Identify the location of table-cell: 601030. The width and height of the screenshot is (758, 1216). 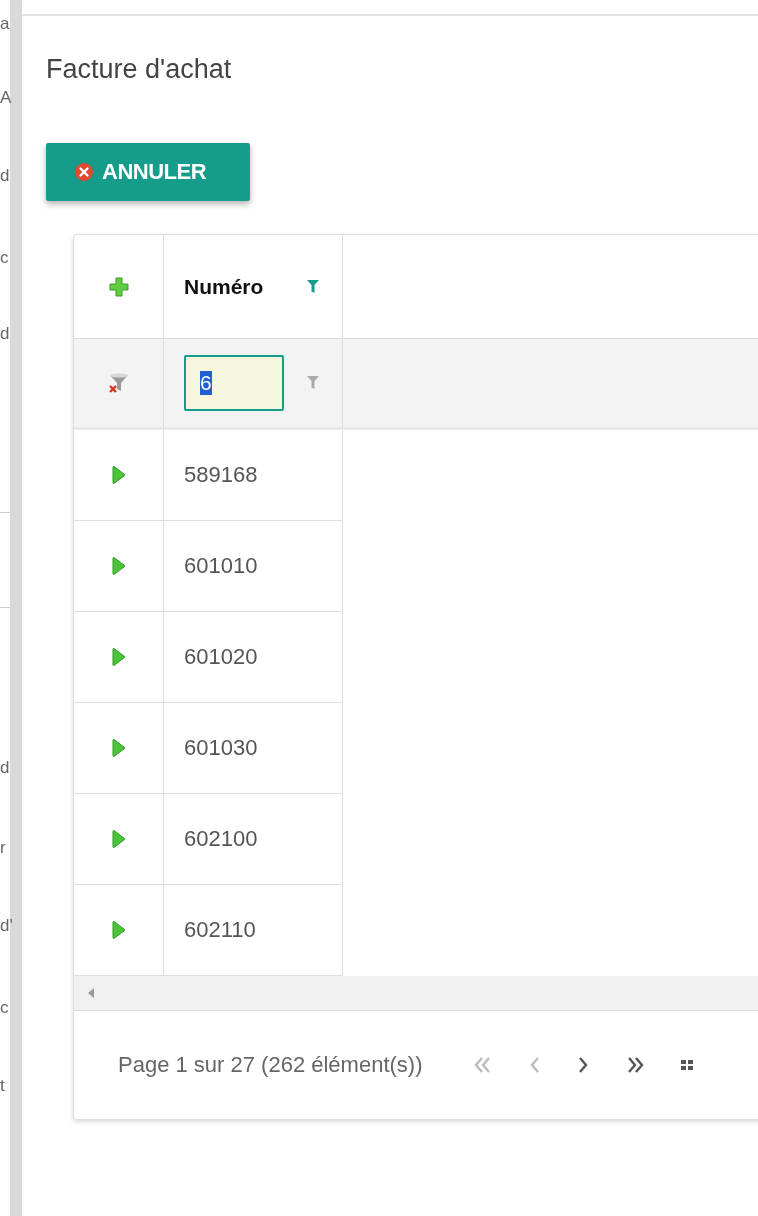
(221, 748).